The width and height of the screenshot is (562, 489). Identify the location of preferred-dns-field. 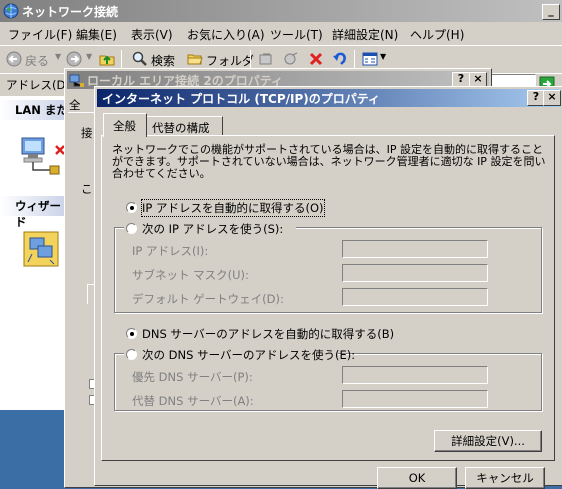
(415, 375).